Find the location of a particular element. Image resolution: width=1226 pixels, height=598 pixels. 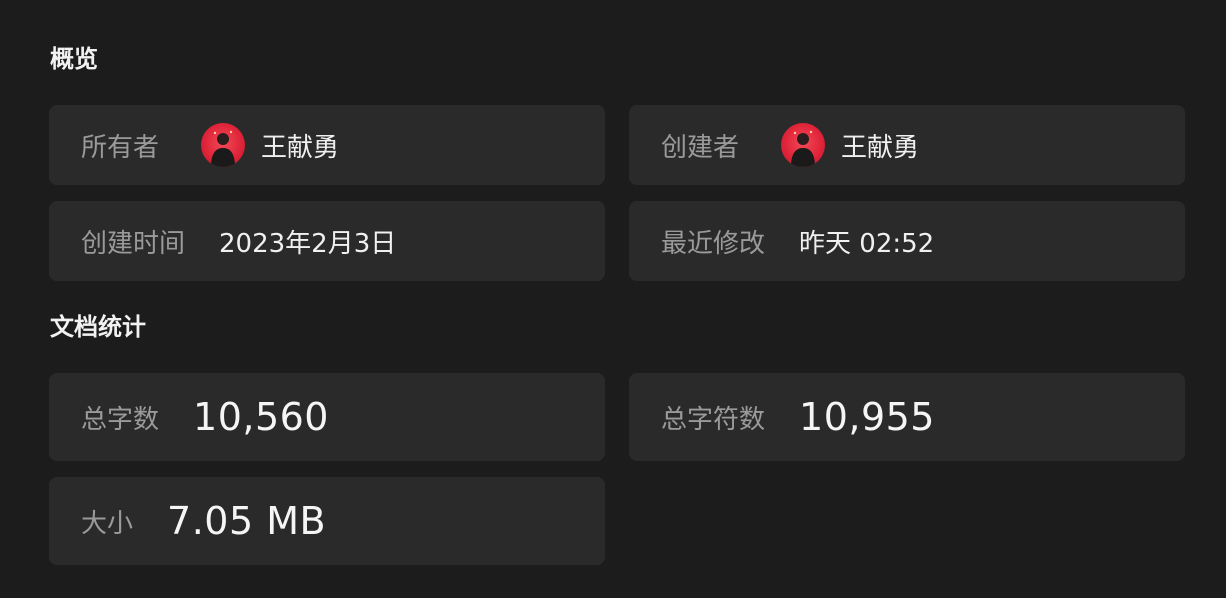

size-value: 7.05 MB is located at coordinates (247, 521).